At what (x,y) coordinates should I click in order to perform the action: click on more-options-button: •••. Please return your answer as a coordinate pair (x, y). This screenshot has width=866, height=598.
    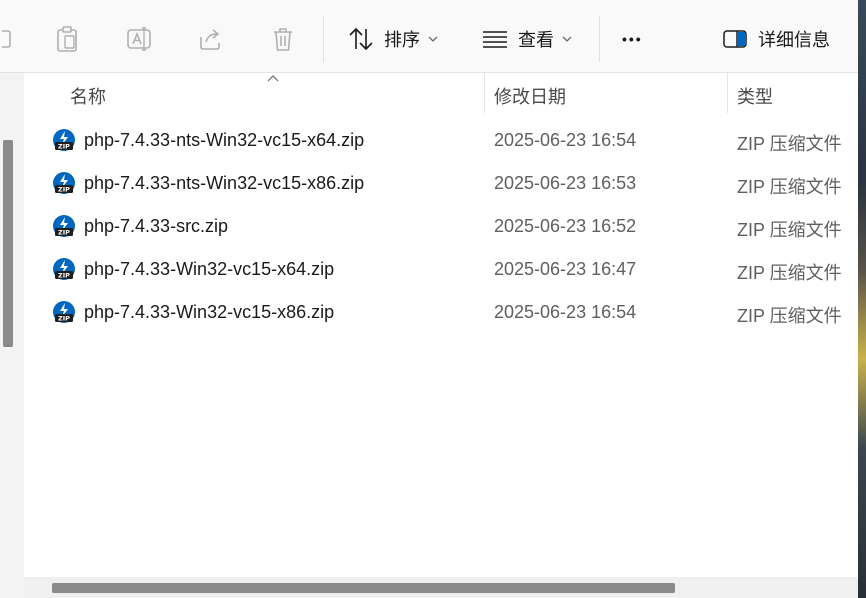
    Looking at the image, I should click on (632, 39).